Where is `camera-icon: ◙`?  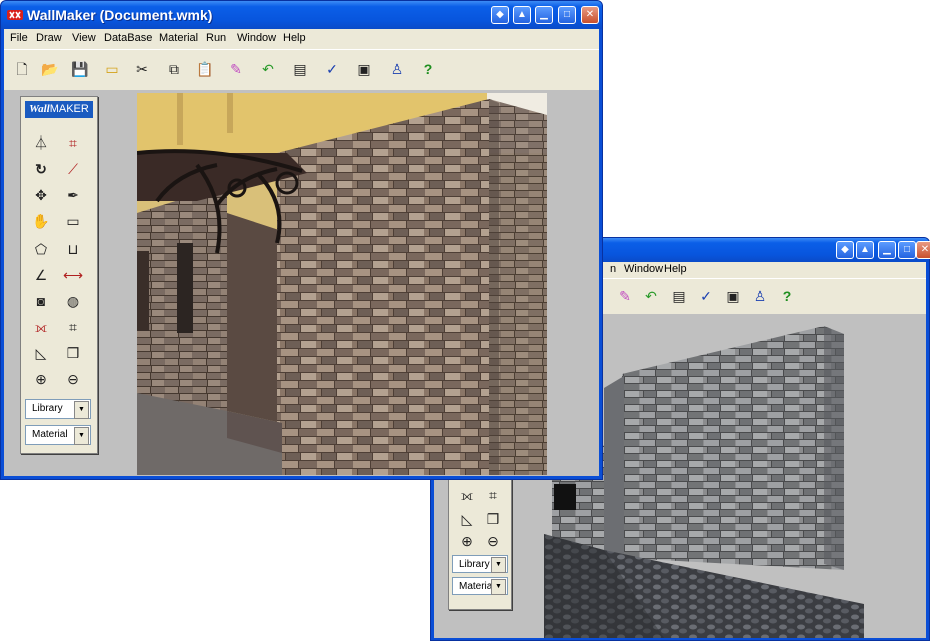
camera-icon: ◙ is located at coordinates (41, 301).